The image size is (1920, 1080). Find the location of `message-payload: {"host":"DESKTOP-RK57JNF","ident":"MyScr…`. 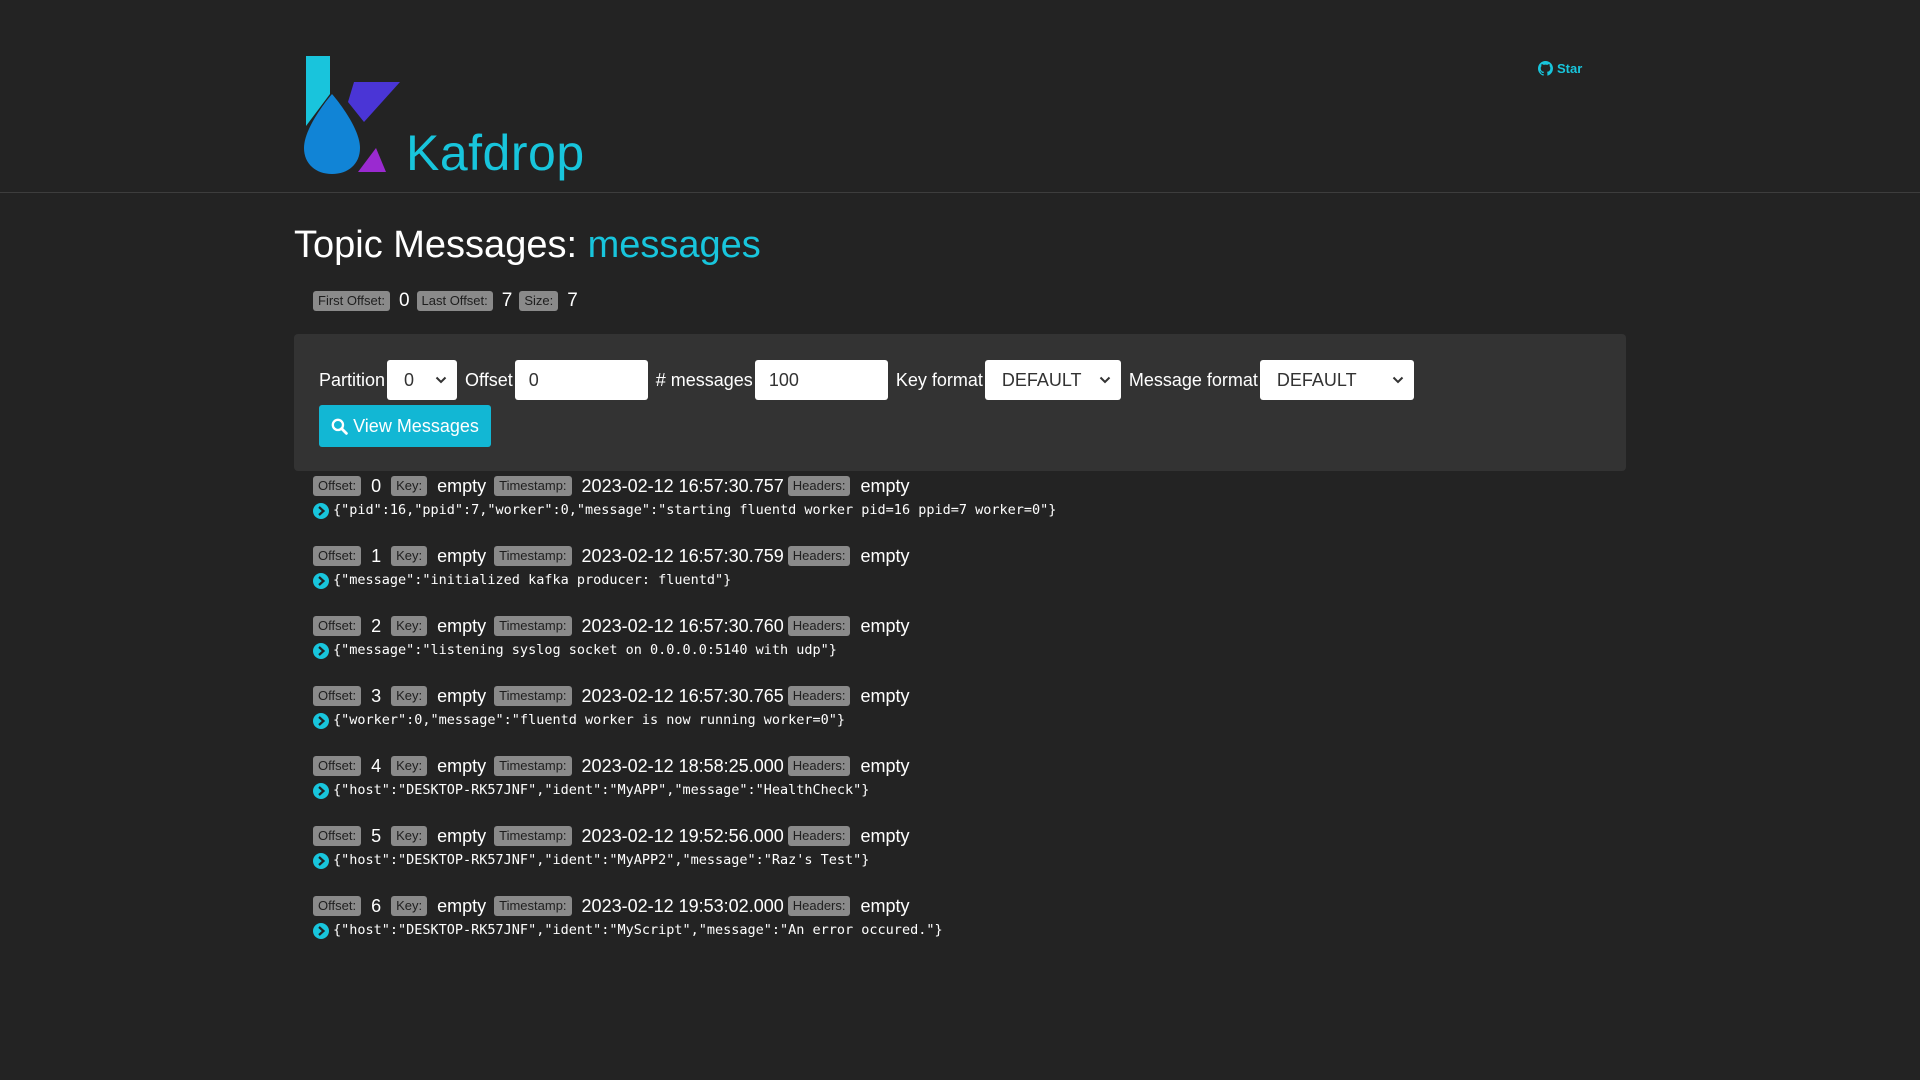

message-payload: {"host":"DESKTOP-RK57JNF","ident":"MyScr… is located at coordinates (638, 929).